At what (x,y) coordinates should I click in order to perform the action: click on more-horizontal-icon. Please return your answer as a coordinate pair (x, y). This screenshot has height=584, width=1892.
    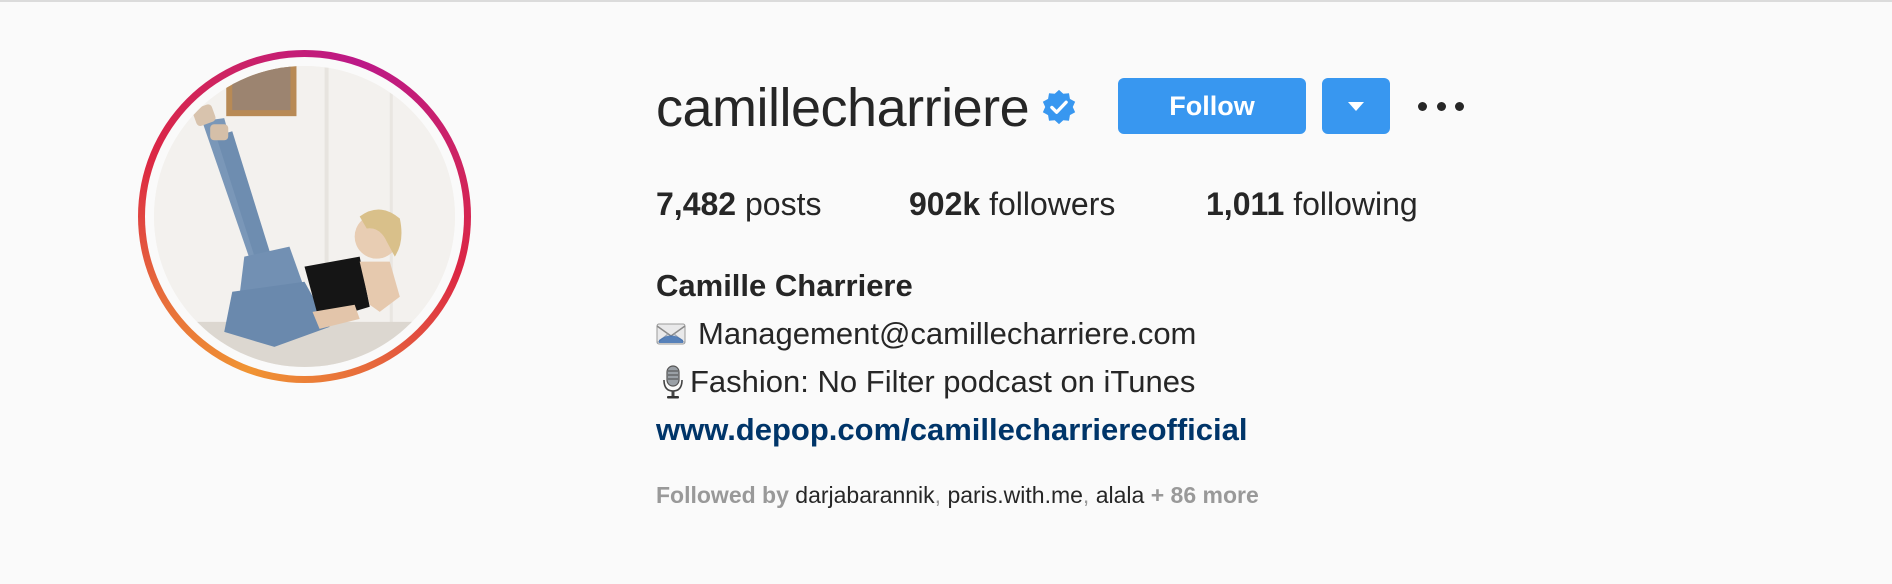
    Looking at the image, I should click on (1422, 106).